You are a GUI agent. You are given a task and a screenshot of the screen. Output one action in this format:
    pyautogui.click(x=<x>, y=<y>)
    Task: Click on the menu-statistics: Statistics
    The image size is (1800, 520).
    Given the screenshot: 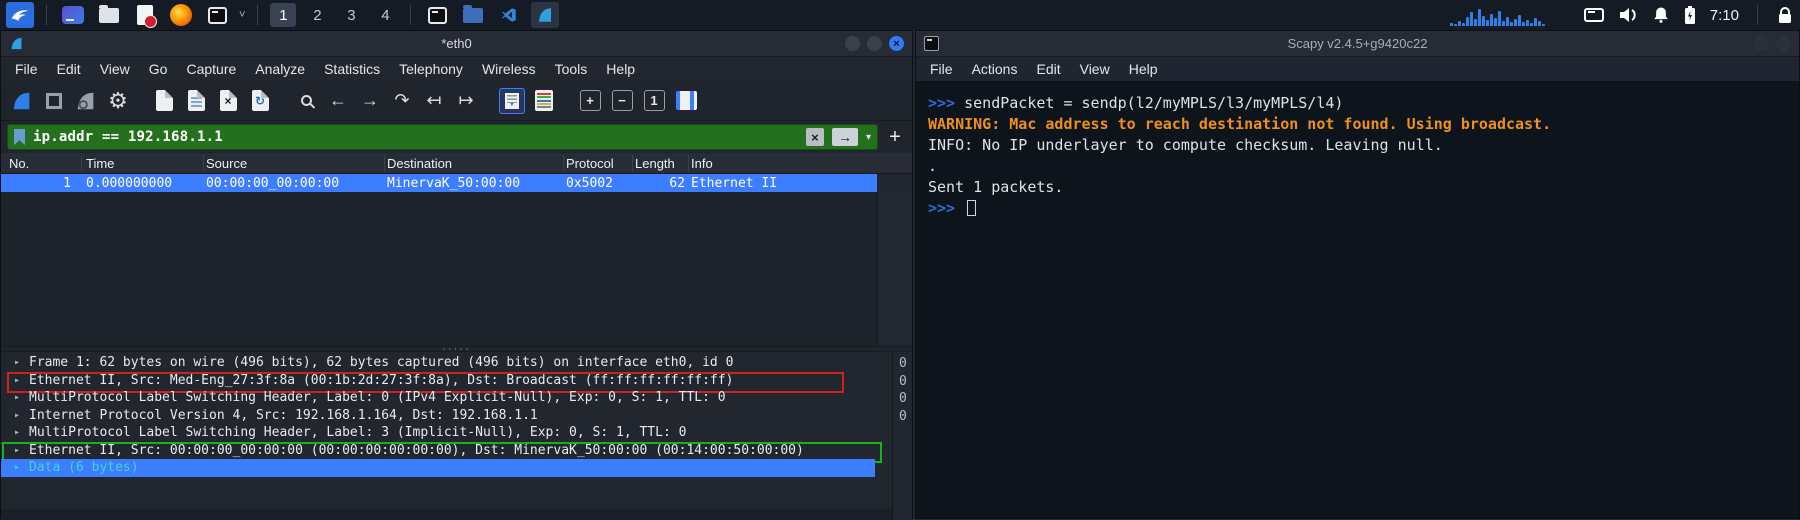 What is the action you would take?
    pyautogui.click(x=352, y=69)
    